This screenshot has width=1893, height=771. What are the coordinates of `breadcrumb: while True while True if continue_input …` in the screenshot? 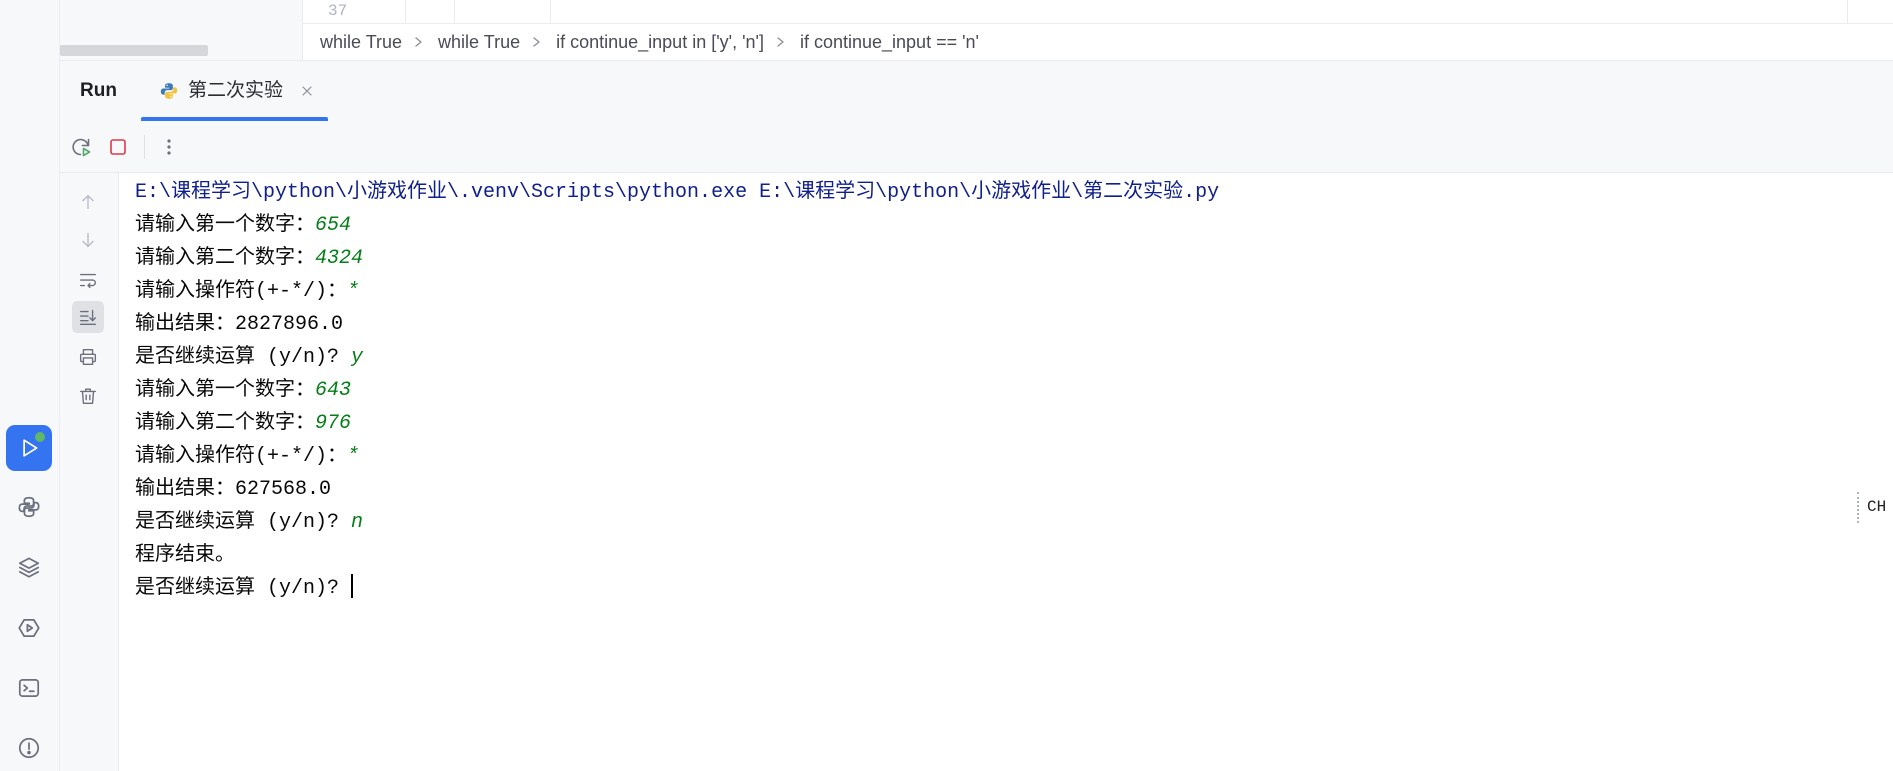 It's located at (1098, 42).